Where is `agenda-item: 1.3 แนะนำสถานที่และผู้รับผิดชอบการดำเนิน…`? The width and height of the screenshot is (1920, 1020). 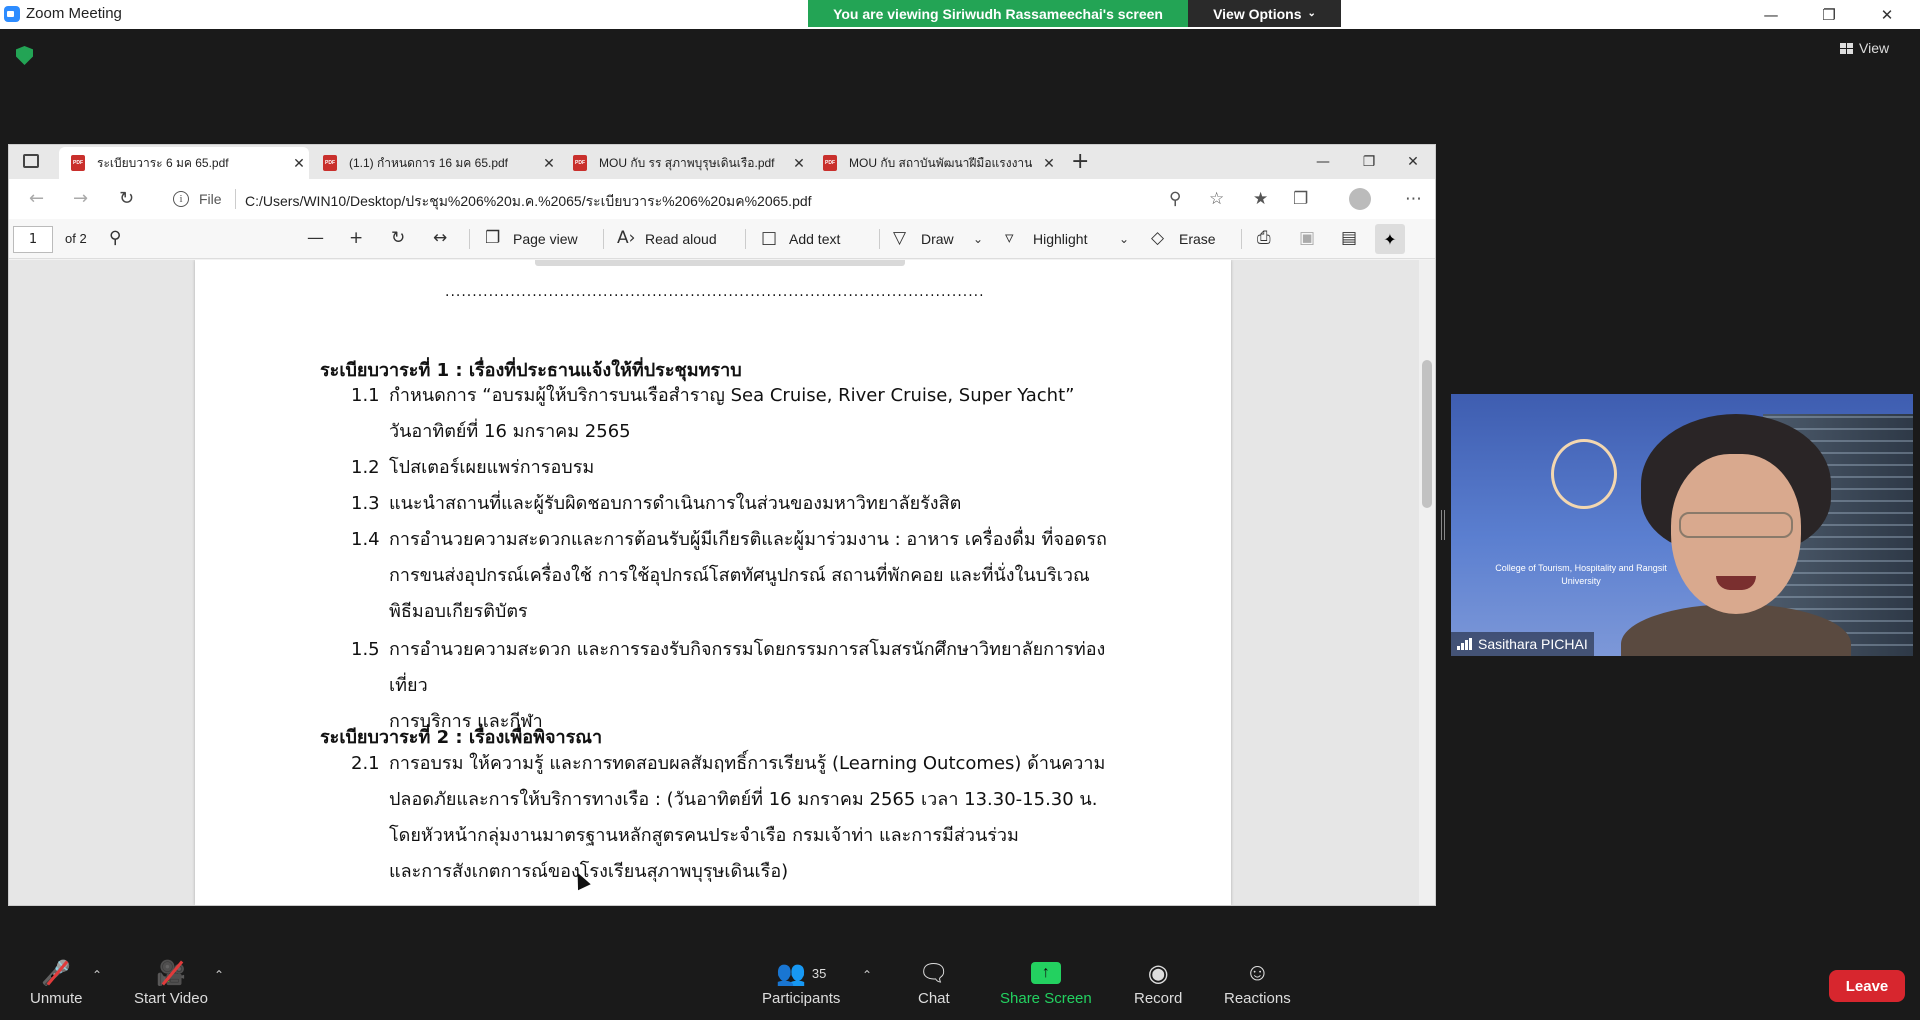 agenda-item: 1.3 แนะนำสถานที่และผู้รับผิดชอบการดำเนิน… is located at coordinates (731, 504).